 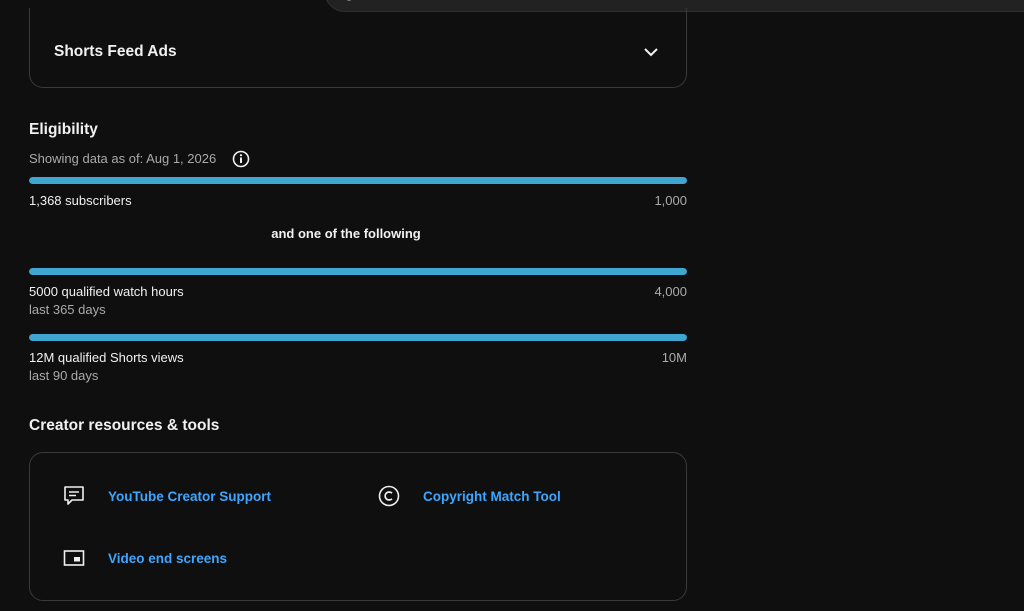 I want to click on end-screens-link: Video end screens, so click(x=144, y=558).